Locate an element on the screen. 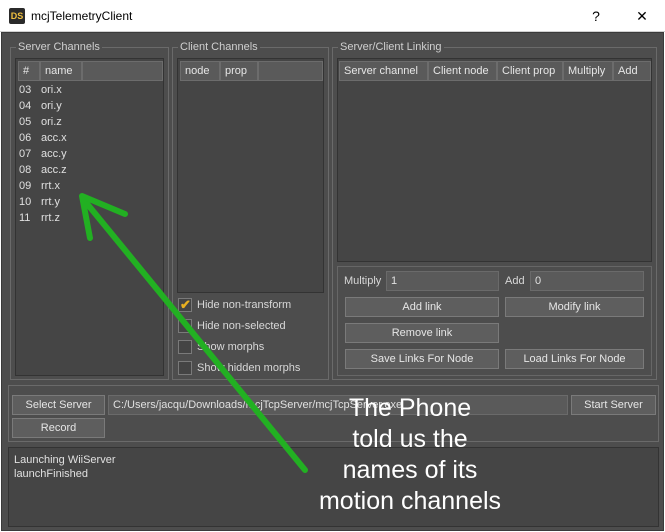  annotation-line: names of its is located at coordinates (410, 470).